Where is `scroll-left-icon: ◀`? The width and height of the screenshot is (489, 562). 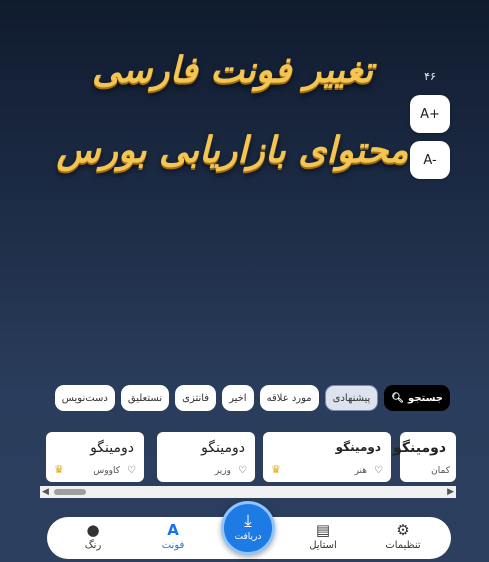
scroll-left-icon: ◀ is located at coordinates (45, 492).